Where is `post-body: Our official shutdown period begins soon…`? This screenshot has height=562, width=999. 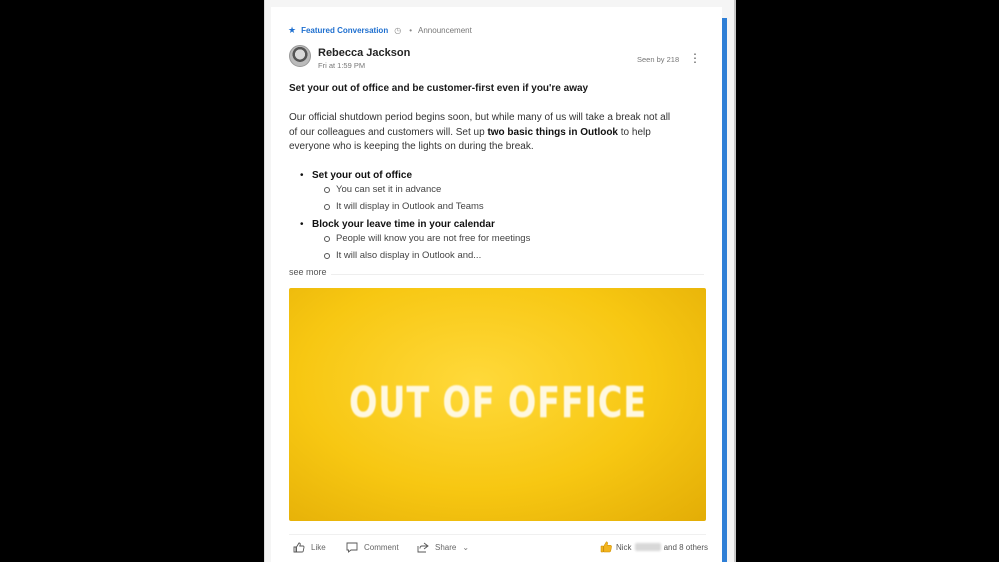 post-body: Our official shutdown period begins soon… is located at coordinates (495, 133).